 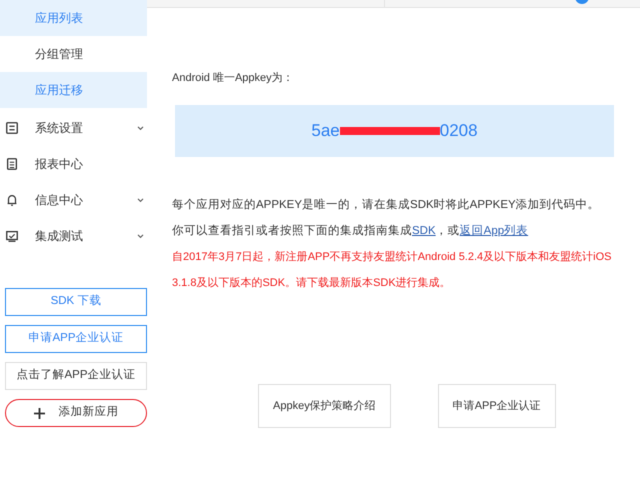 What do you see at coordinates (12, 200) in the screenshot?
I see `bell-icon` at bounding box center [12, 200].